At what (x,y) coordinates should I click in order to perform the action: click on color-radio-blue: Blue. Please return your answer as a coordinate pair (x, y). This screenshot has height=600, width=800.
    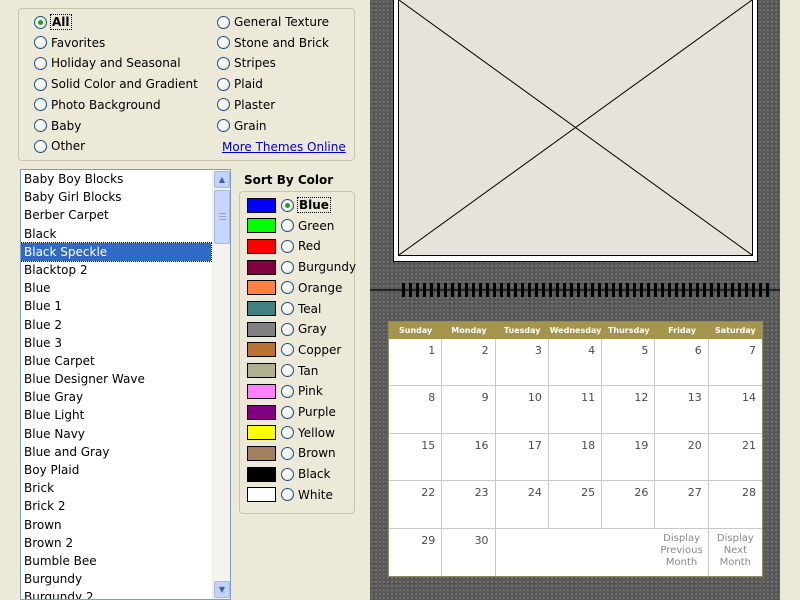
    Looking at the image, I should click on (289, 205).